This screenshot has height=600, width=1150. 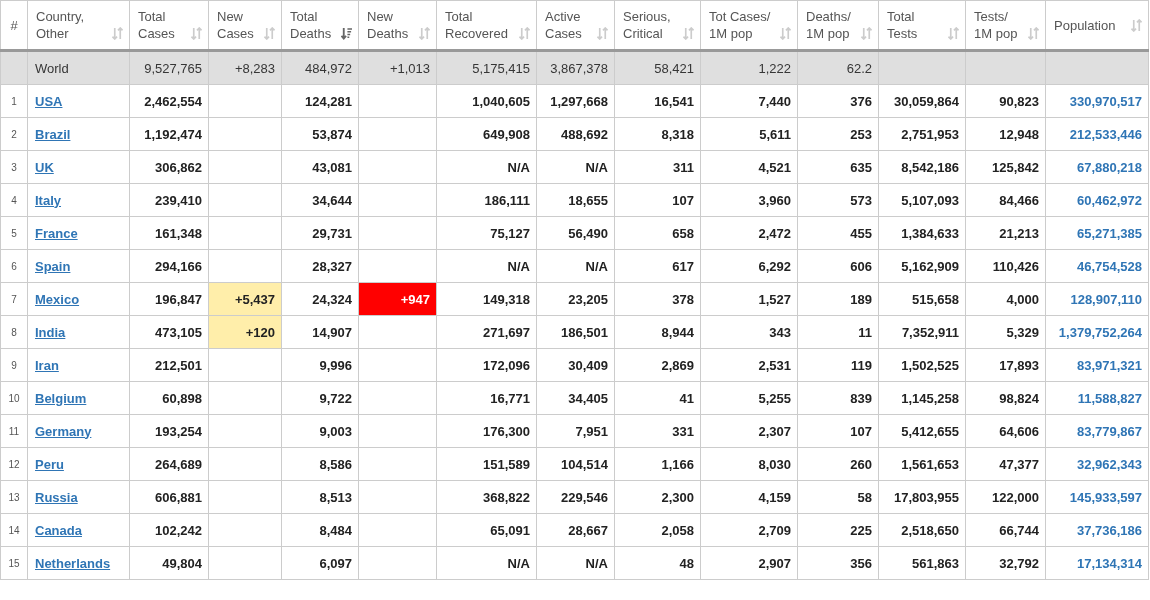 I want to click on table-cell: 49,804, so click(x=182, y=563).